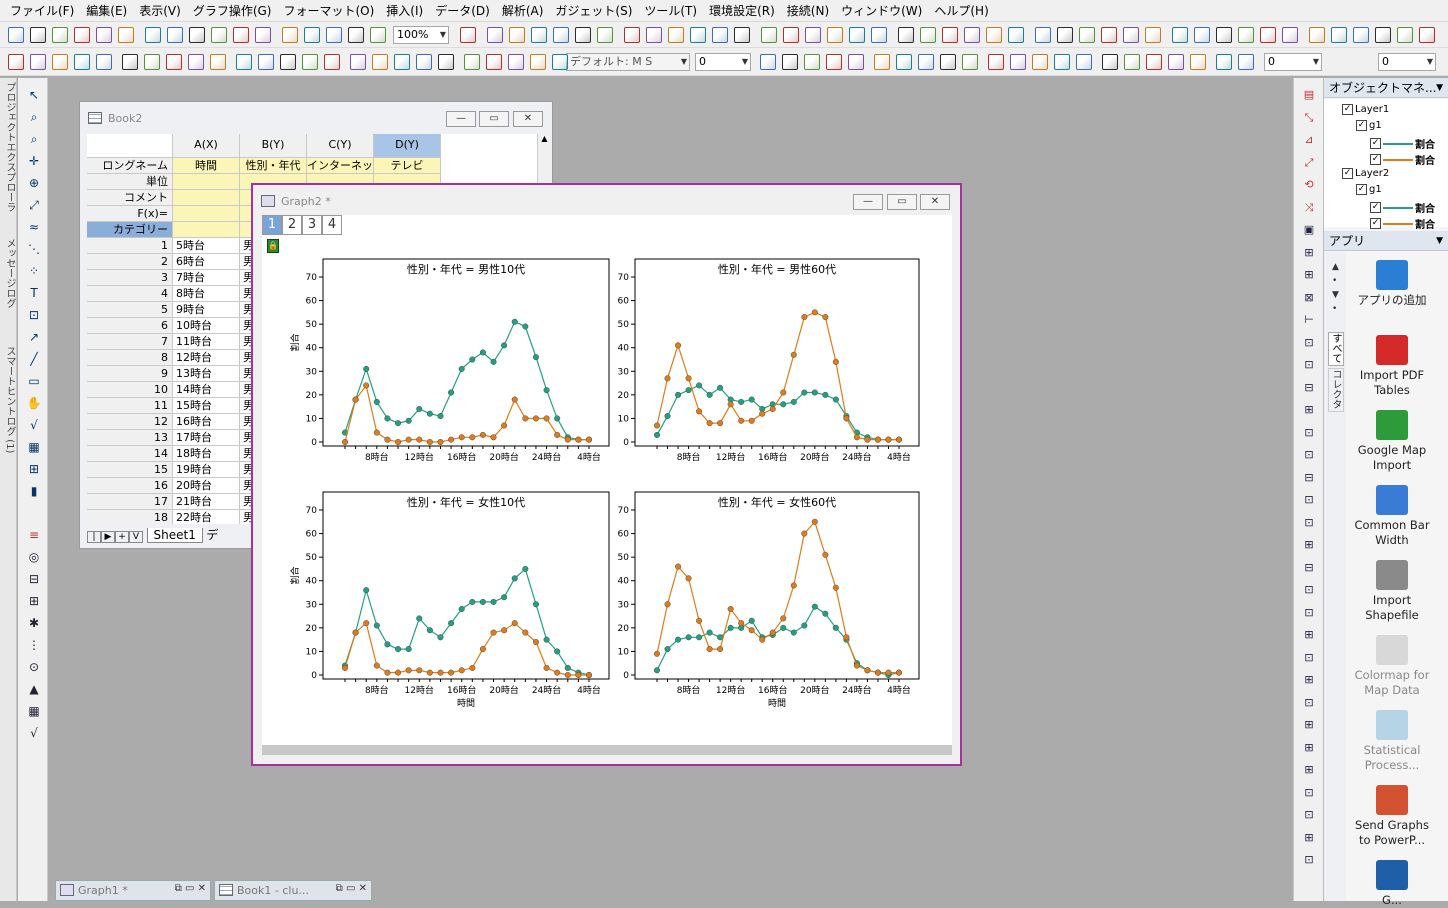  What do you see at coordinates (461, 119) in the screenshot?
I see `minimize-button: —` at bounding box center [461, 119].